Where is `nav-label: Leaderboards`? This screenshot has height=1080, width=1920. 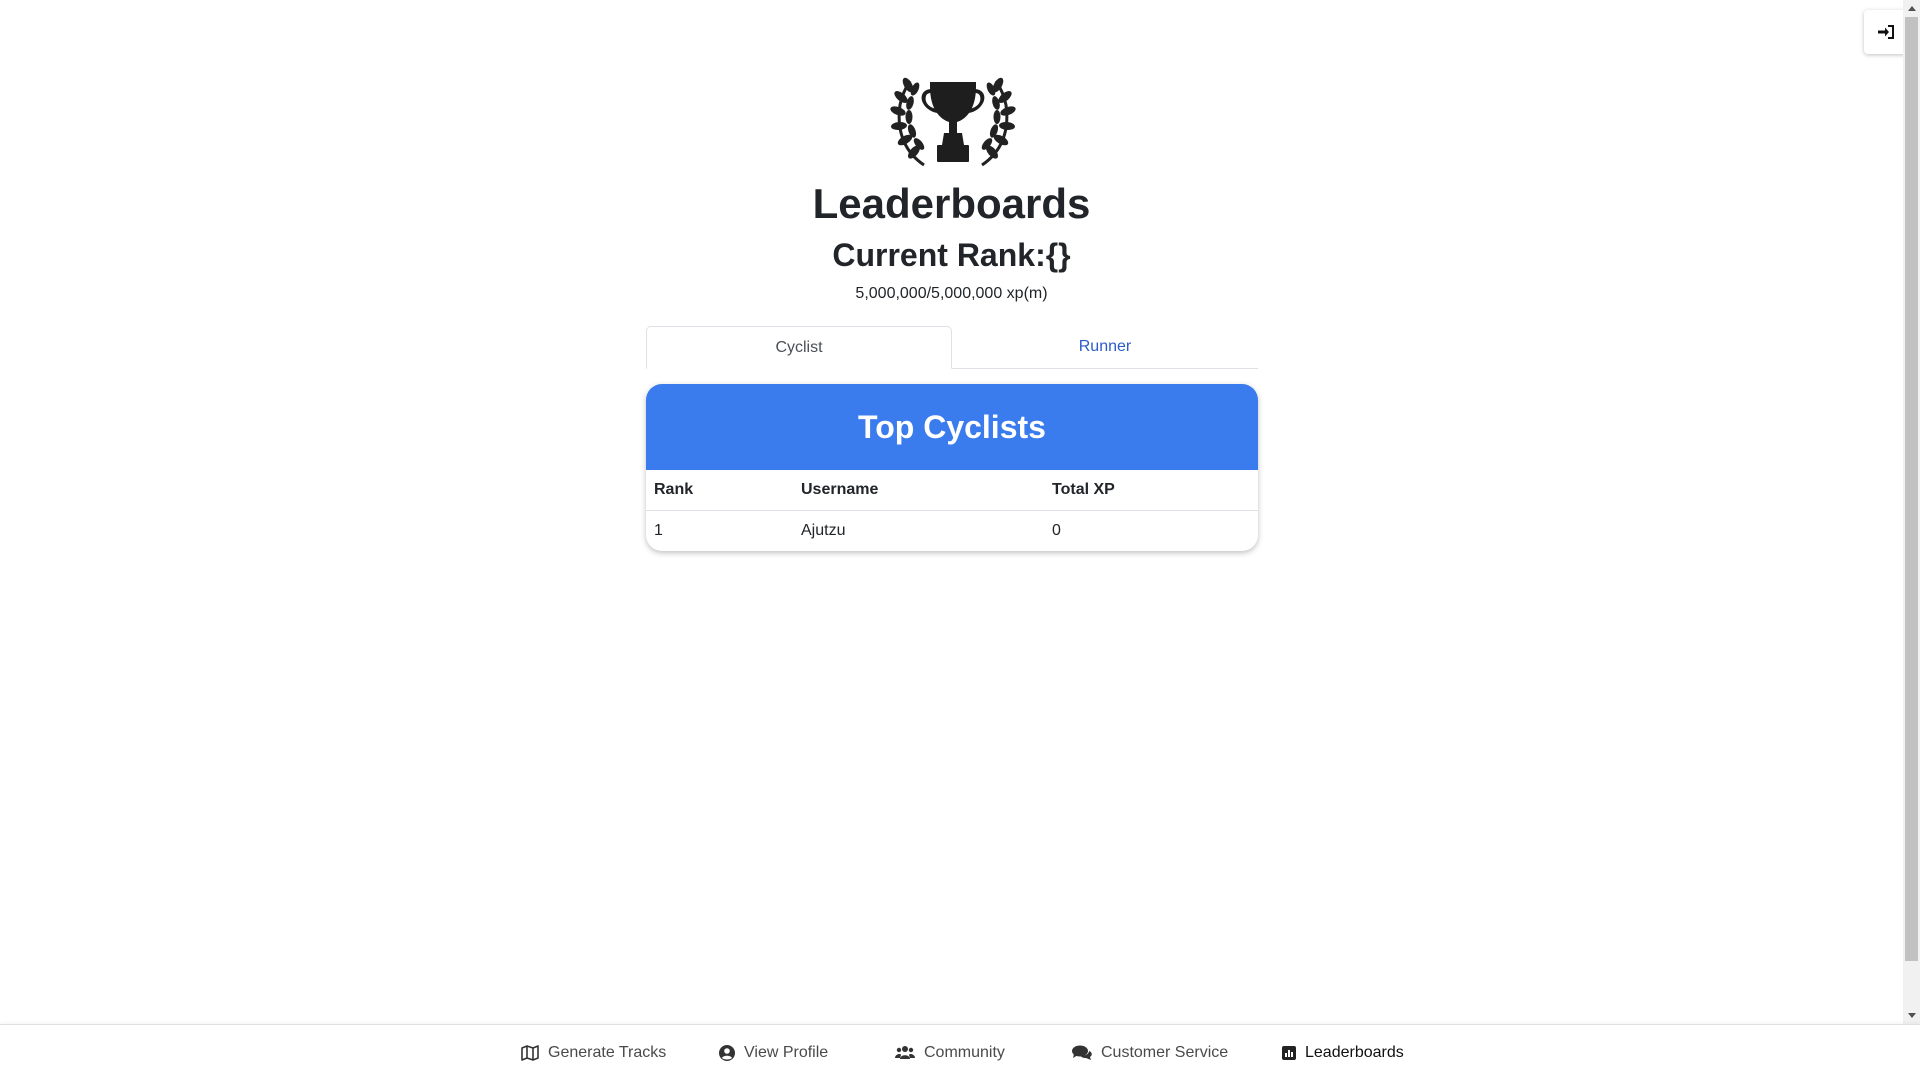 nav-label: Leaderboards is located at coordinates (1354, 1052).